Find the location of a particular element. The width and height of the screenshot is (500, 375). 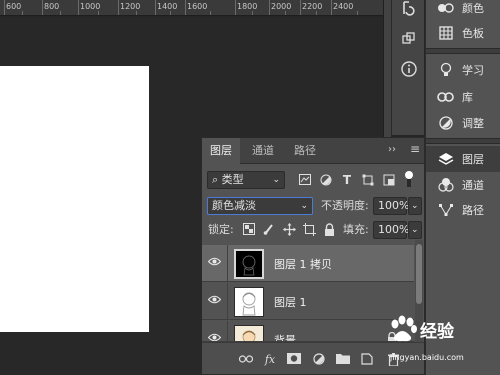

filter-type-label: 类型 is located at coordinates (232, 179).